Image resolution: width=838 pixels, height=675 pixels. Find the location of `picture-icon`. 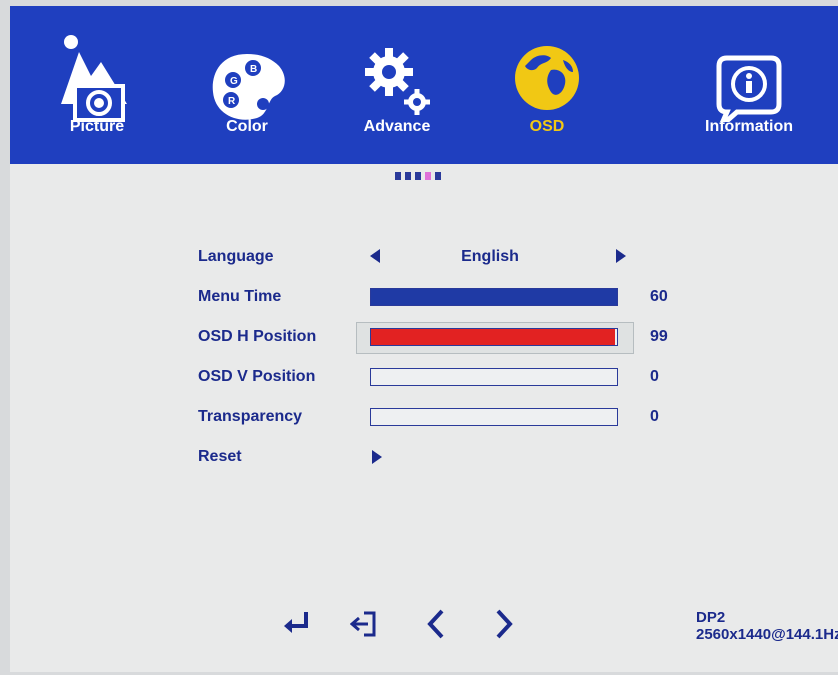

picture-icon is located at coordinates (94, 78).